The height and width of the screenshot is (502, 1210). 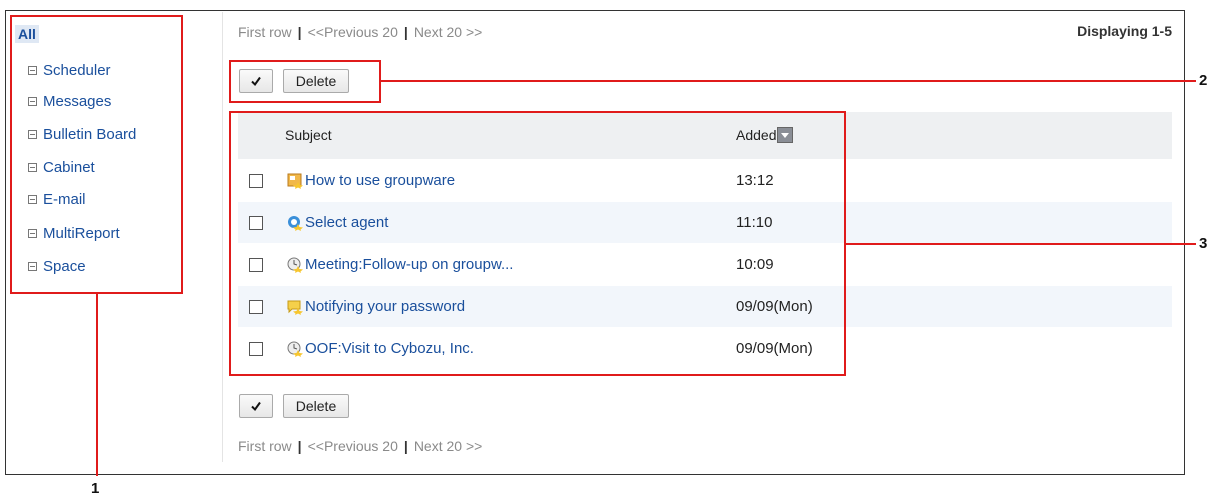 I want to click on pager-top: First row | <<Previous 20 | Next 20 >>, so click(x=360, y=32).